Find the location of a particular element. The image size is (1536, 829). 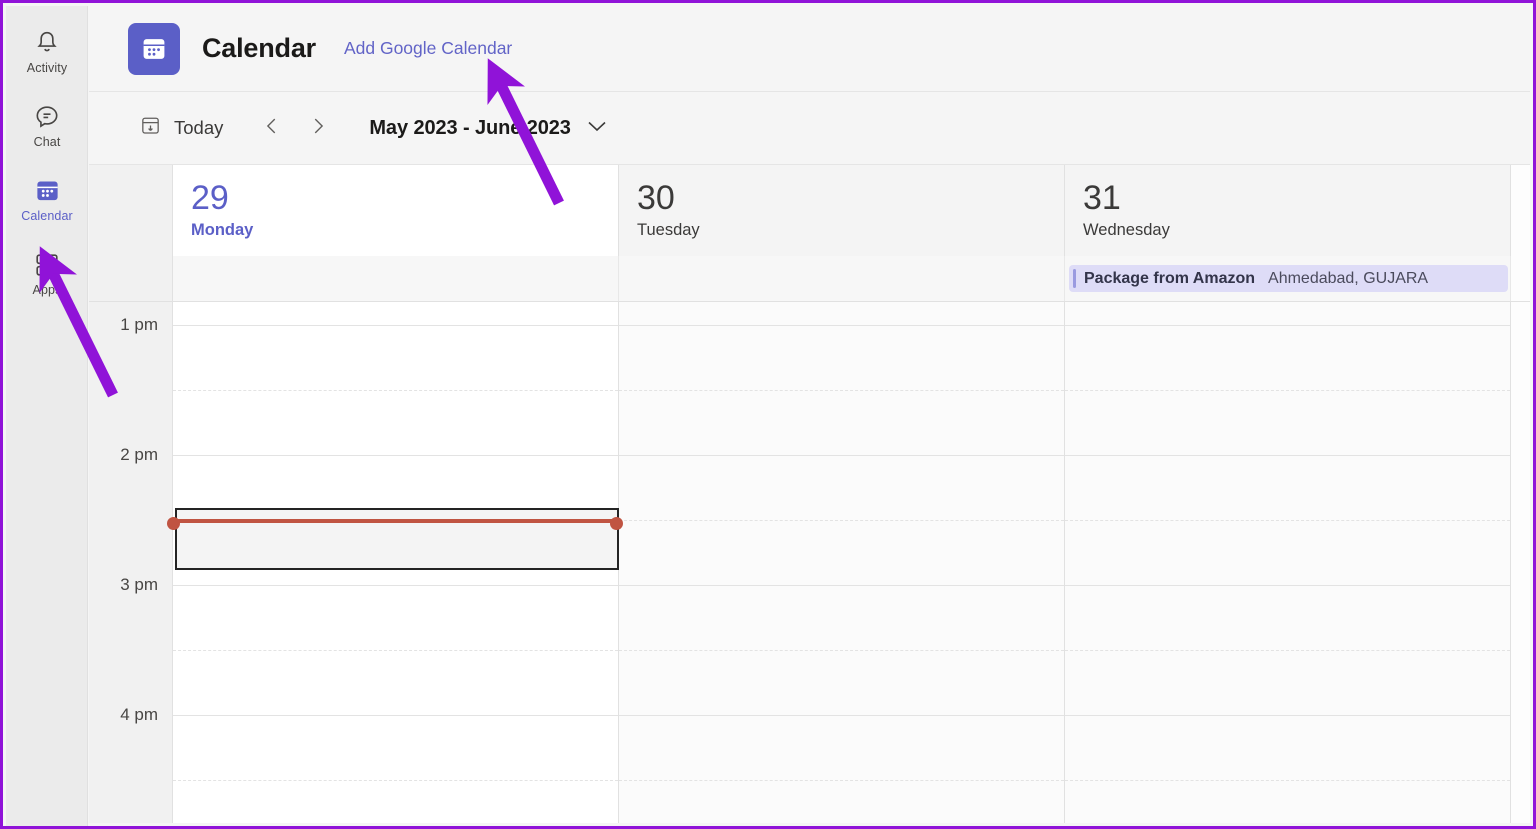

day-header-tuesday: 30 Tuesday is located at coordinates (842, 210).